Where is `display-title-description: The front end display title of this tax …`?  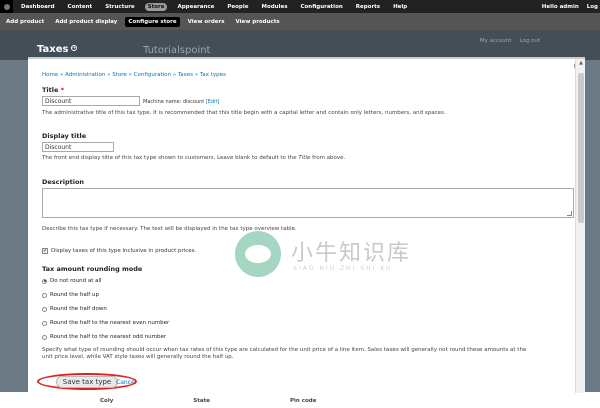
display-title-description: The front end display title of this tax … is located at coordinates (194, 158).